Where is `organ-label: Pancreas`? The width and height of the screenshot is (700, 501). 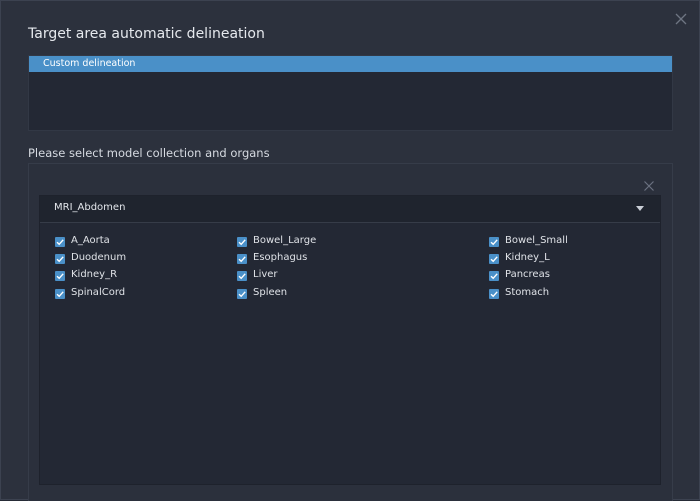
organ-label: Pancreas is located at coordinates (527, 274).